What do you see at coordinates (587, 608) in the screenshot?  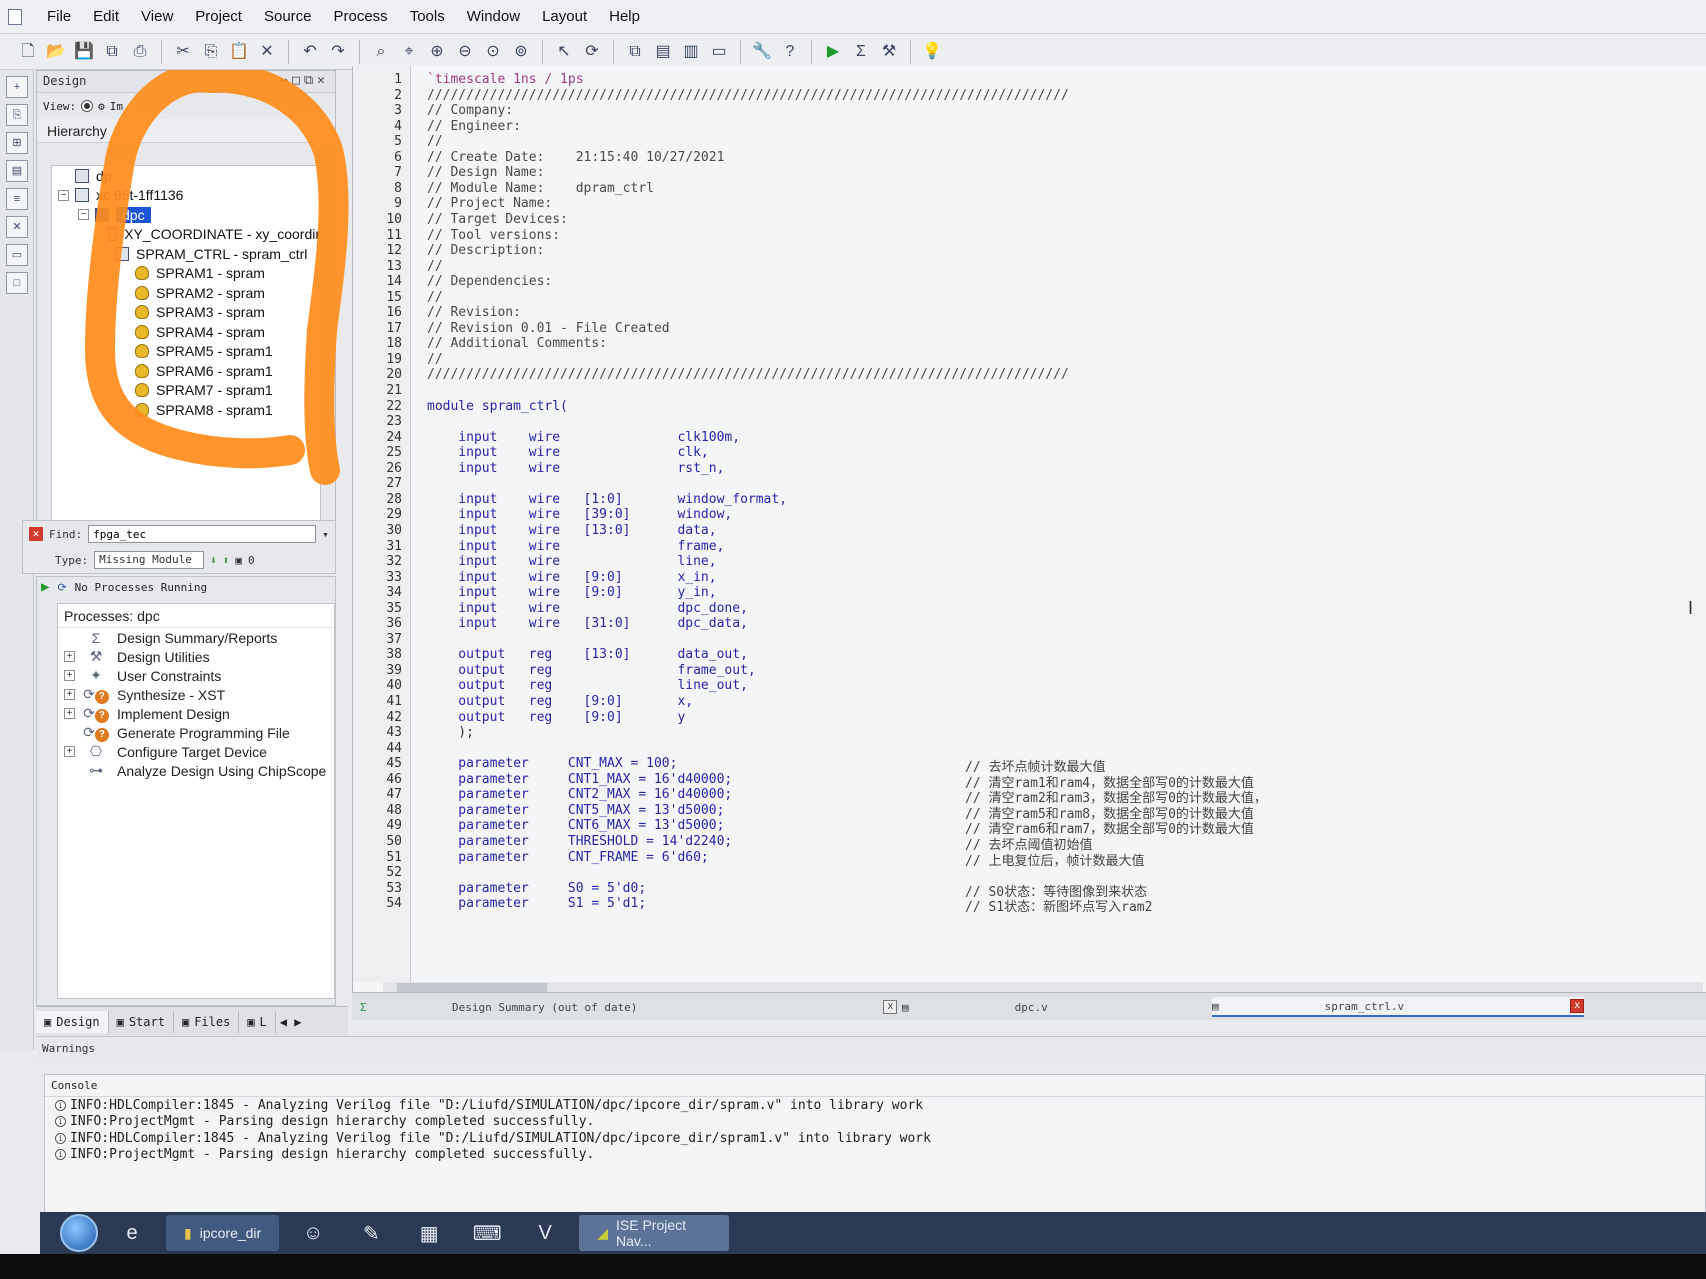 I see `code-line: input wire dpc_done,` at bounding box center [587, 608].